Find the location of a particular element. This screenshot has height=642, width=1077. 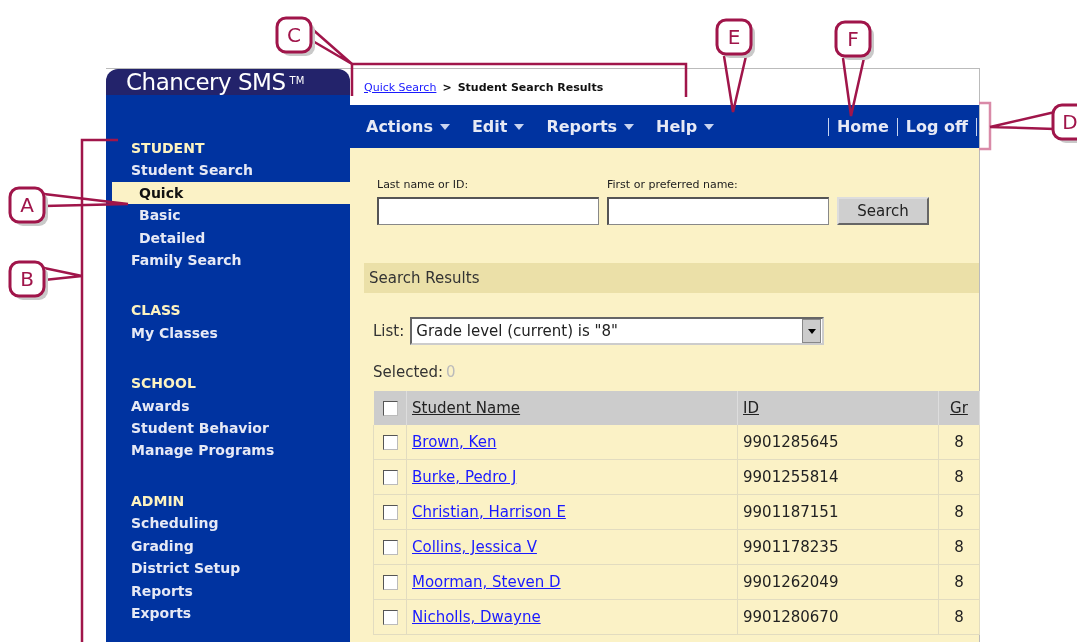

menu-item: Reports is located at coordinates (590, 126).